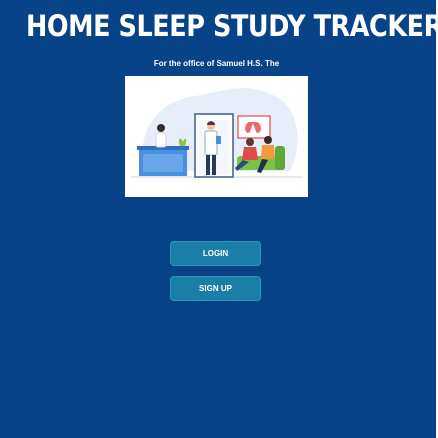 This screenshot has height=438, width=438. What do you see at coordinates (163, 163) in the screenshot?
I see `reception-desk-panel` at bounding box center [163, 163].